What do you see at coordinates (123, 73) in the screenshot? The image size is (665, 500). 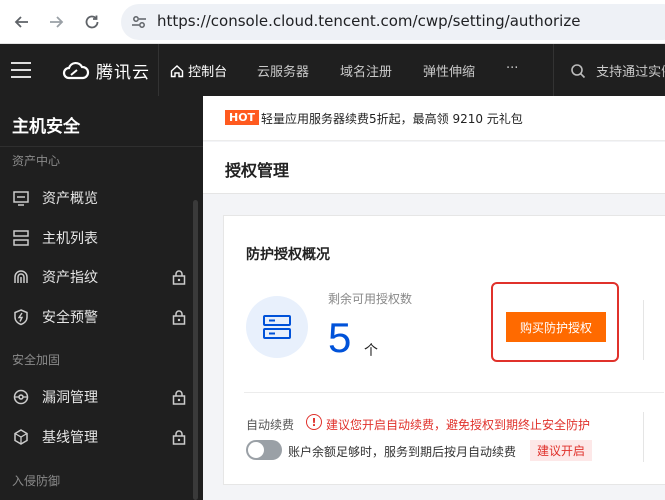 I see `logo-text: 腾讯云` at bounding box center [123, 73].